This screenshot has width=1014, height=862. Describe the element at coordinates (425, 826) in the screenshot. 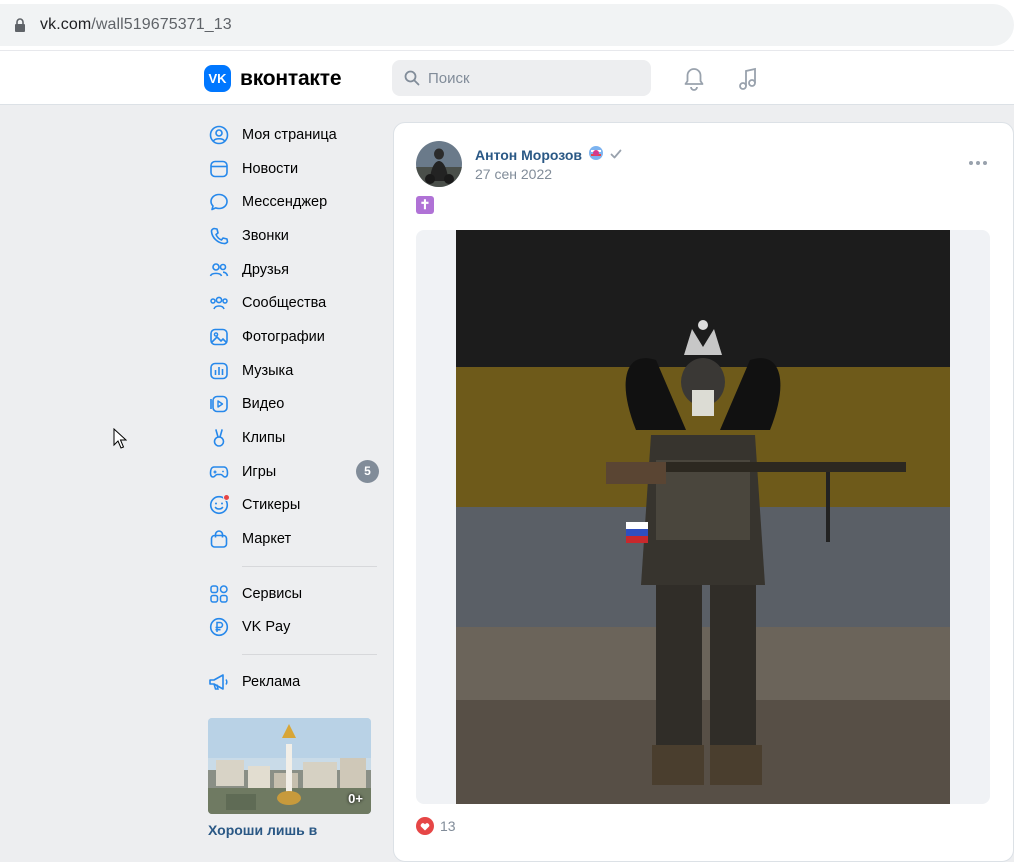

I see `heart-icon` at that location.